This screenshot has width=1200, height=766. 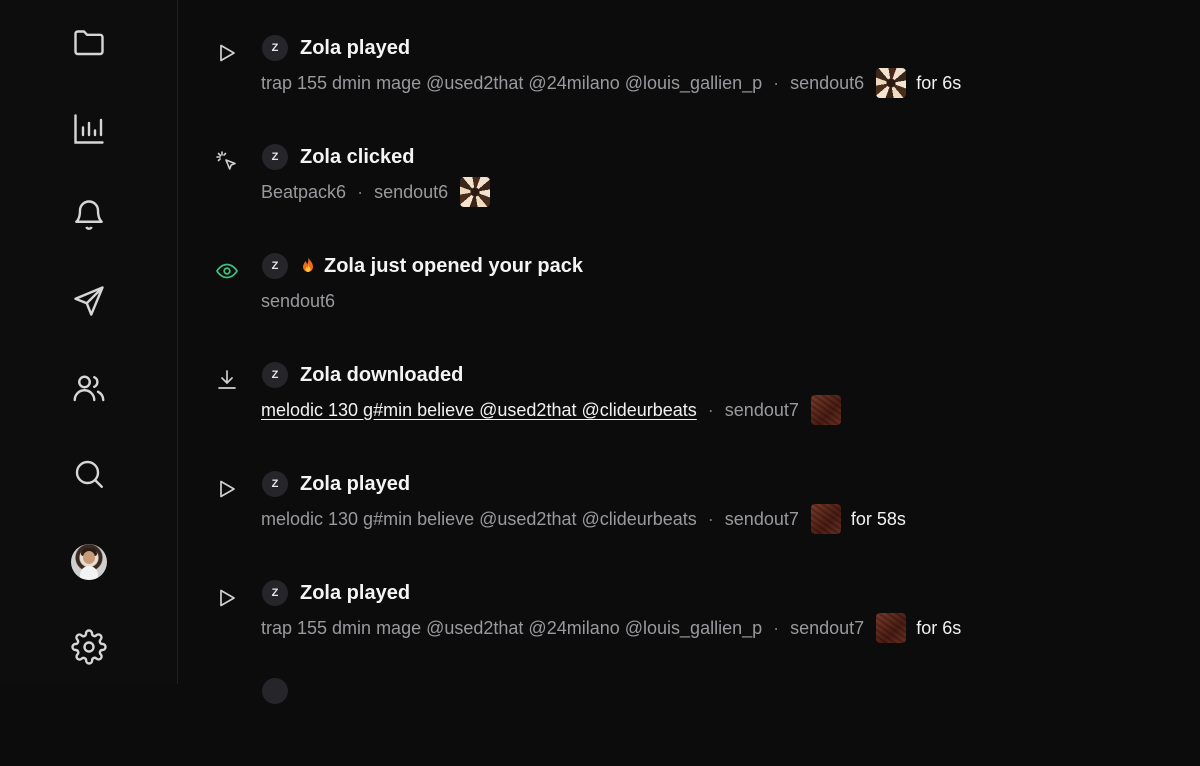 What do you see at coordinates (878, 518) in the screenshot?
I see `play-duration: for 58s` at bounding box center [878, 518].